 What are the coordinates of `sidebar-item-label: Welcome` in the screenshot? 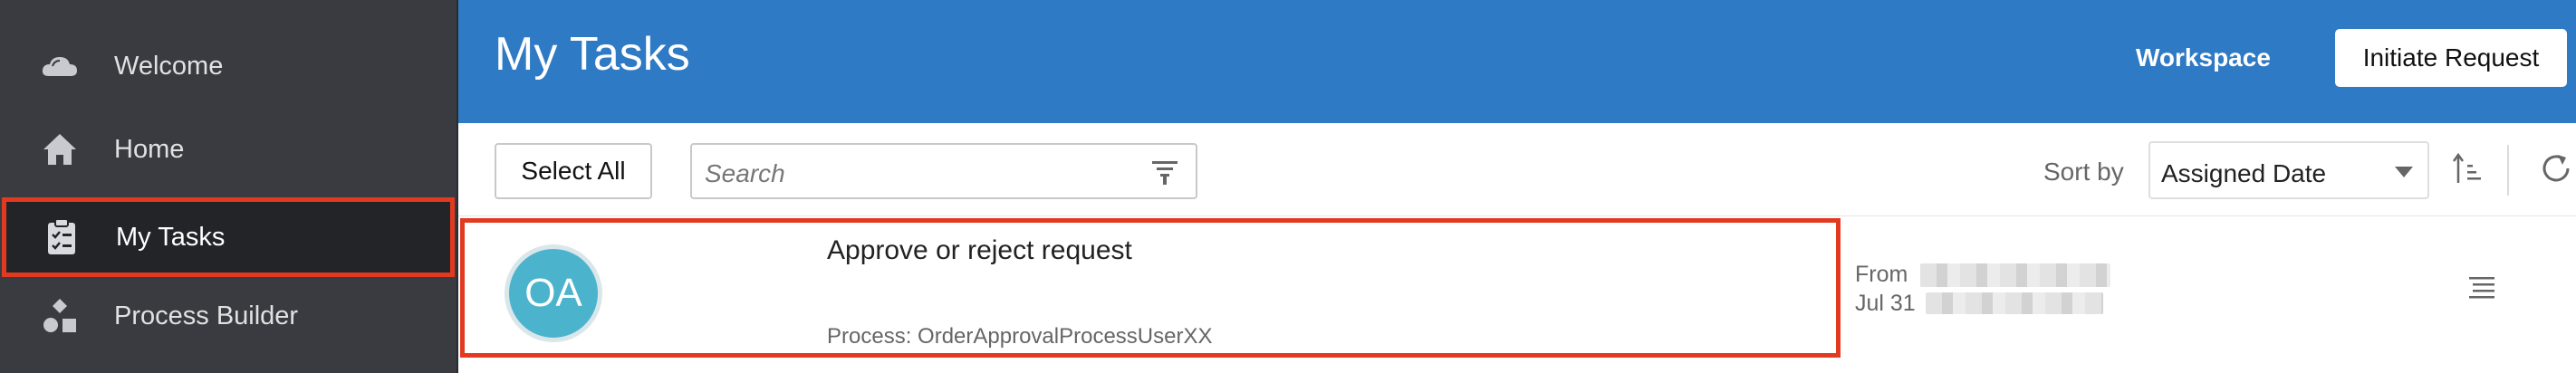 It's located at (169, 66).